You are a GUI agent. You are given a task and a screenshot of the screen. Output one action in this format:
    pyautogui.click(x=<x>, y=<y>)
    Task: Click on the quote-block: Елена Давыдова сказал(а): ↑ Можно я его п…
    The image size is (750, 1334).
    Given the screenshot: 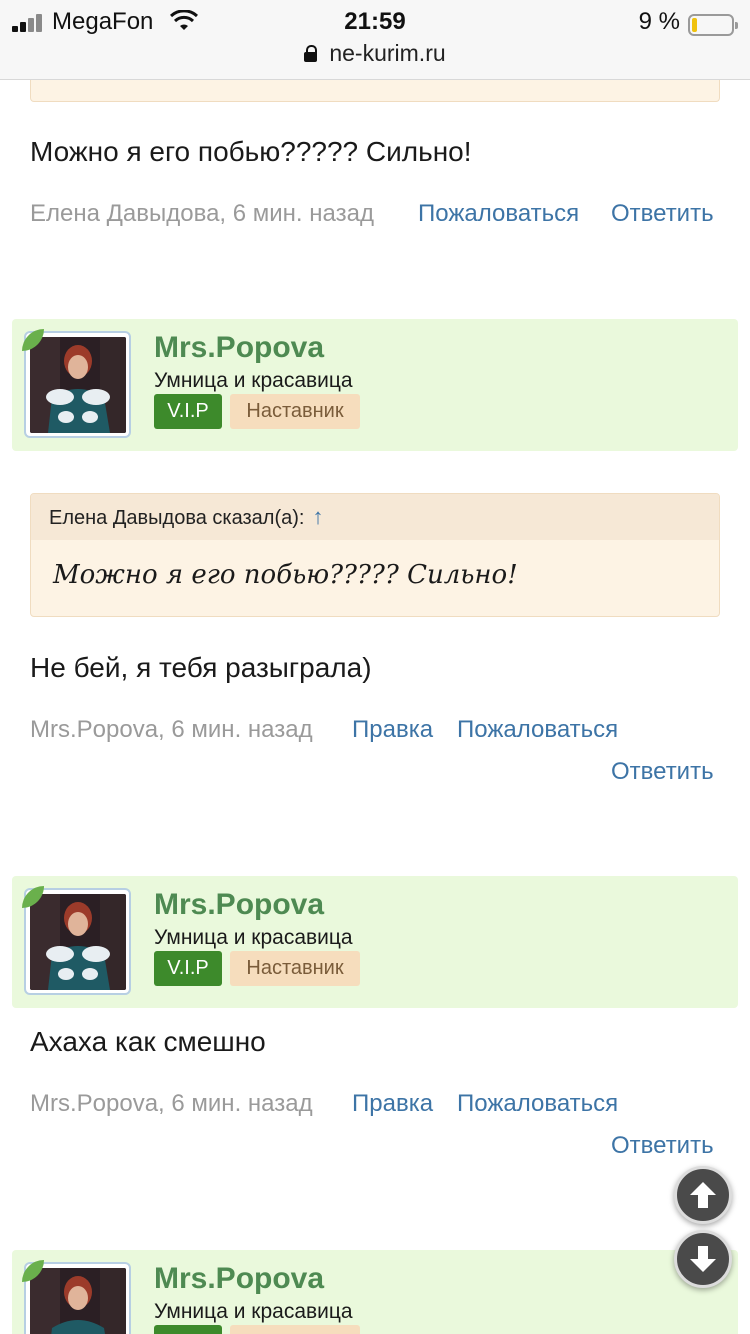 What is the action you would take?
    pyautogui.click(x=375, y=555)
    